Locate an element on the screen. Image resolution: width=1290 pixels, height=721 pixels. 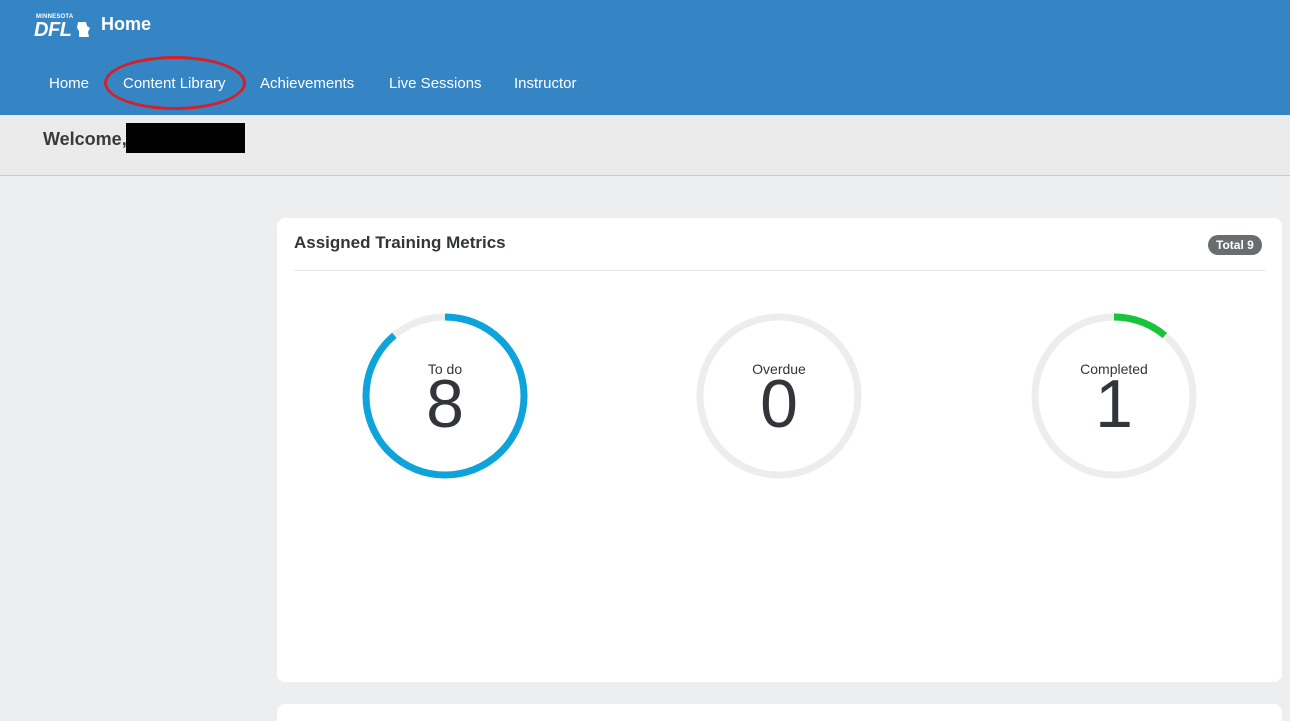
welcome-text: Welcome, is located at coordinates (85, 139).